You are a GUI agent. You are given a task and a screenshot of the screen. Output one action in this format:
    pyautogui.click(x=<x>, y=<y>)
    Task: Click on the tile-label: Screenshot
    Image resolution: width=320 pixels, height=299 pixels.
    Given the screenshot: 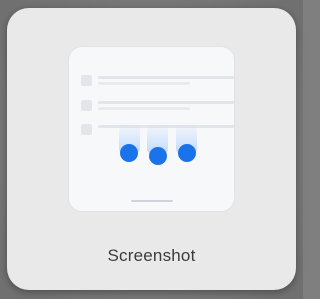 What is the action you would take?
    pyautogui.click(x=151, y=255)
    